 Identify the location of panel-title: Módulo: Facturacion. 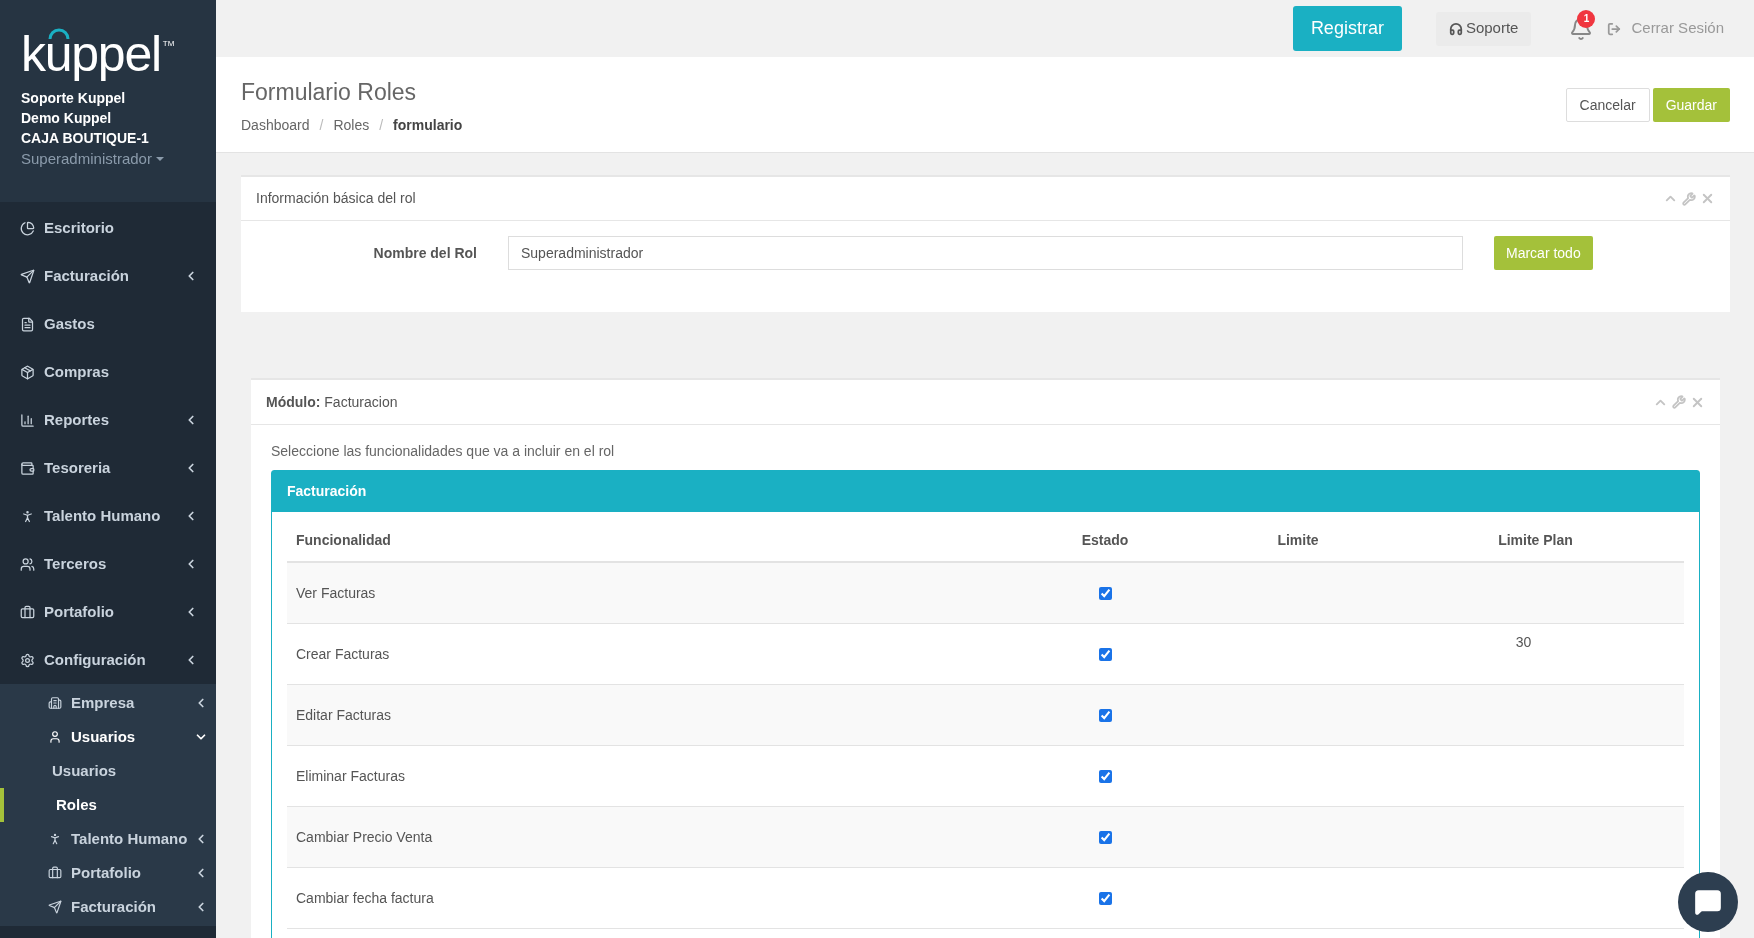
(332, 402).